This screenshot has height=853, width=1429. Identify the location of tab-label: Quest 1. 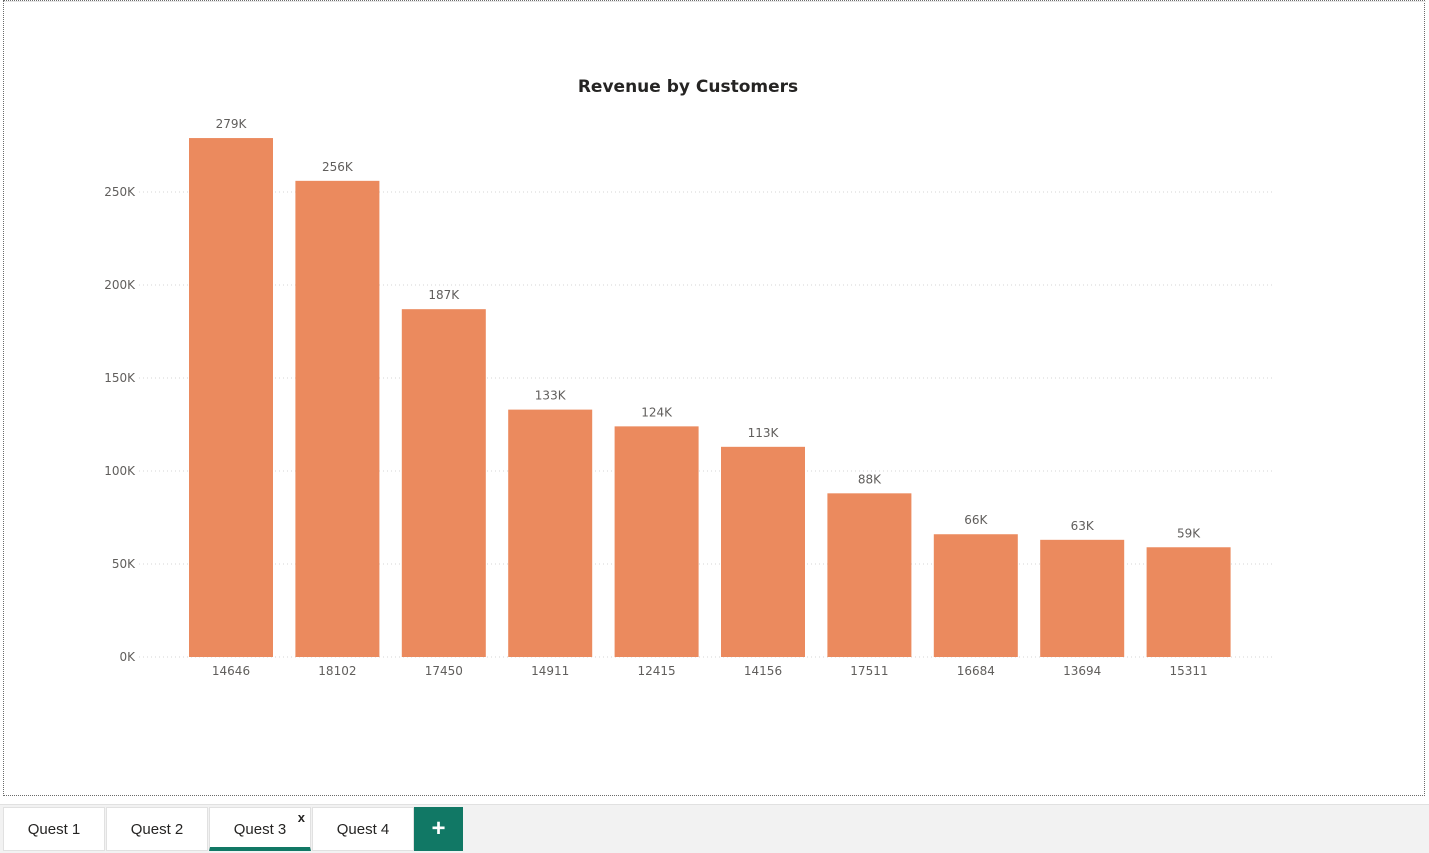
(54, 829).